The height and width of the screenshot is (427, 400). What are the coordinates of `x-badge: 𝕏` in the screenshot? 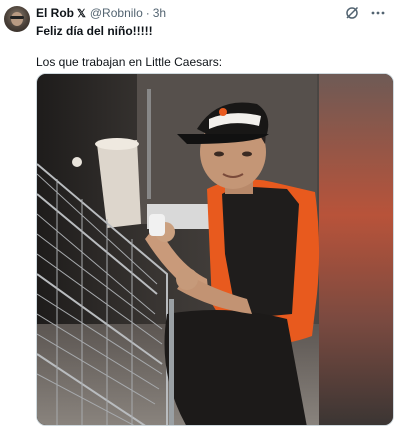 It's located at (81, 13).